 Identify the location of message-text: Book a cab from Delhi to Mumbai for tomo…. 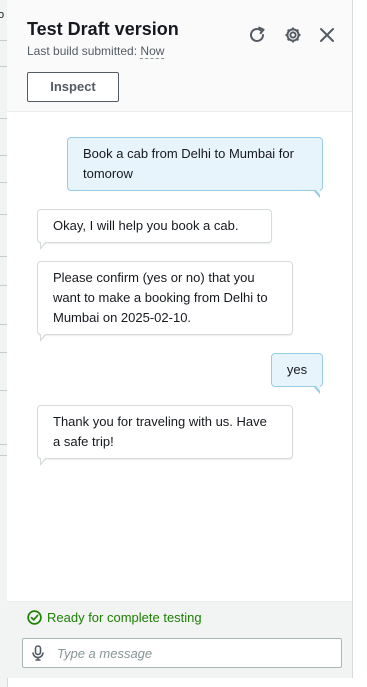
(188, 163).